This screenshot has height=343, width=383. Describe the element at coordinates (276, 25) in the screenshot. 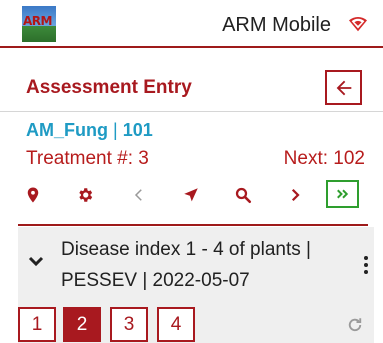

I see `app-title: ARM Mobile` at that location.